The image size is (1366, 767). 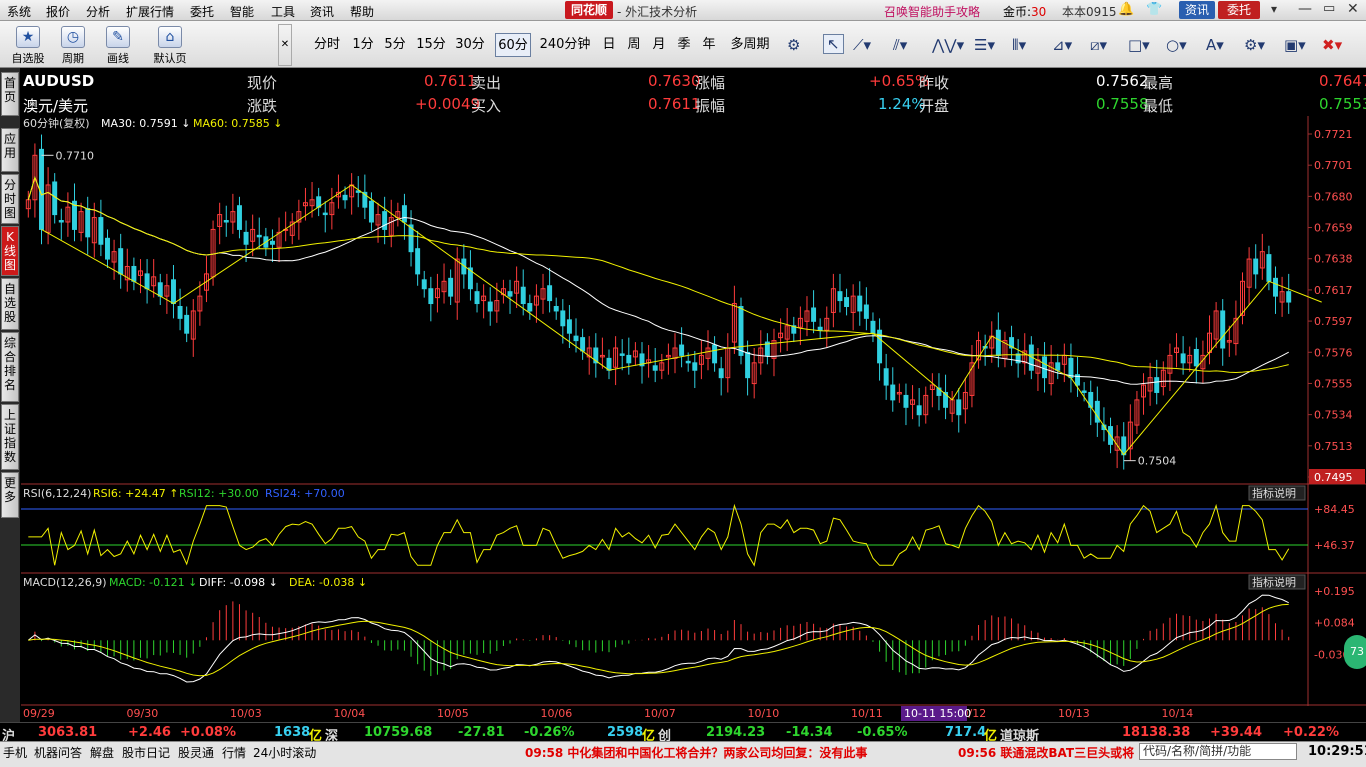 What do you see at coordinates (948, 45) in the screenshot?
I see `wave-tool-icon: ⋀⋁▾` at bounding box center [948, 45].